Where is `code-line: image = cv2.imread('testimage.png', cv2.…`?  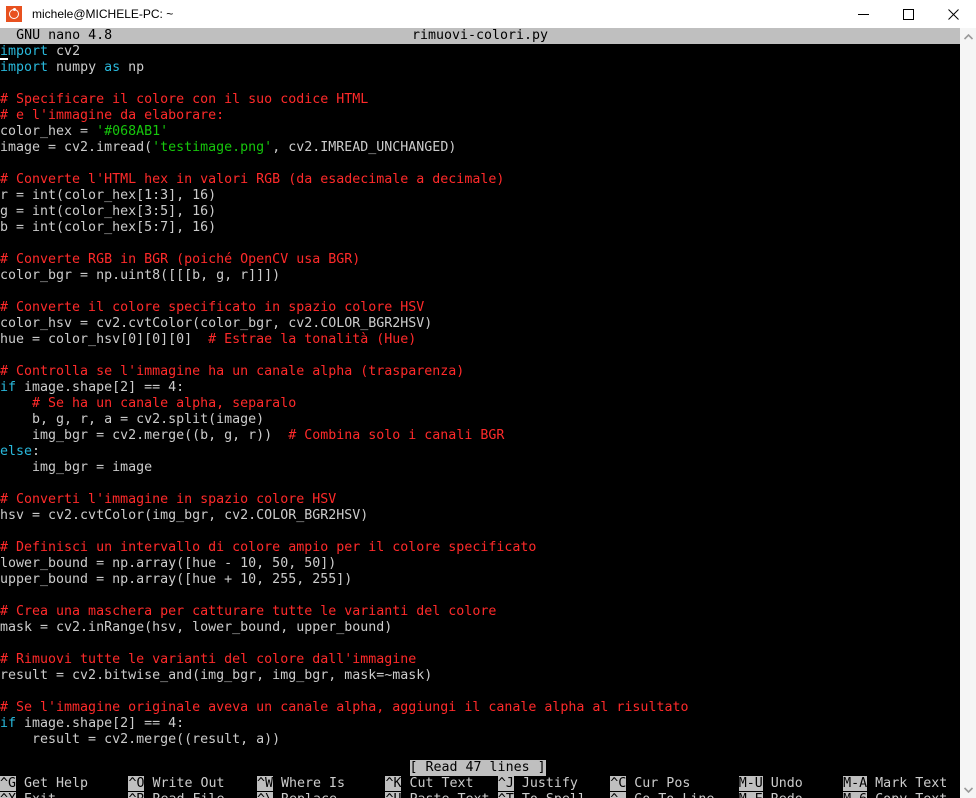 code-line: image = cv2.imread('testimage.png', cv2.… is located at coordinates (480, 148).